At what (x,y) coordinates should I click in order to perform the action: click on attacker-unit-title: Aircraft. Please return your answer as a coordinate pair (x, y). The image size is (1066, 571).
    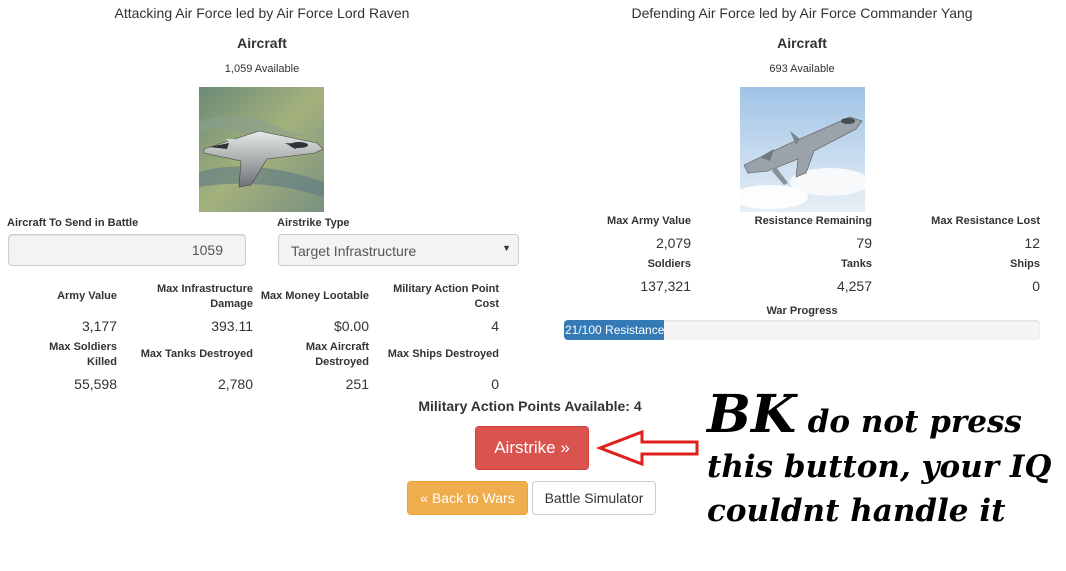
    Looking at the image, I should click on (262, 43).